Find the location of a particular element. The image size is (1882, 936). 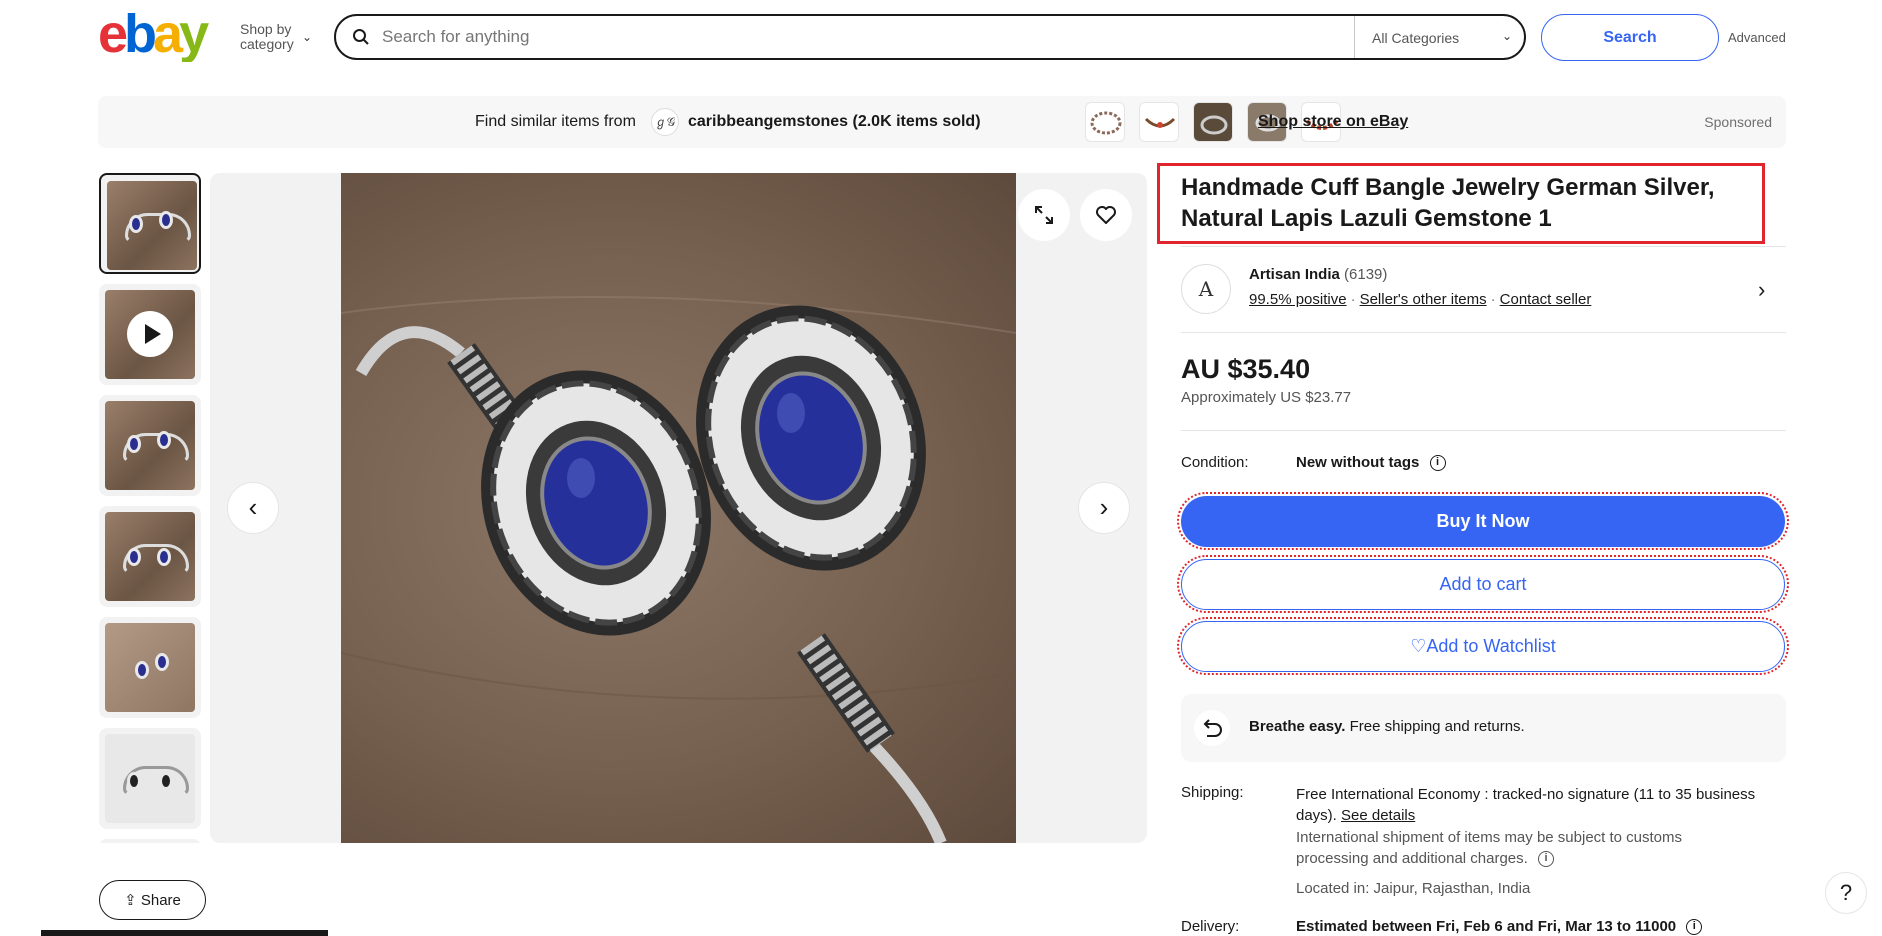

thumbnail-column is located at coordinates (150, 508).